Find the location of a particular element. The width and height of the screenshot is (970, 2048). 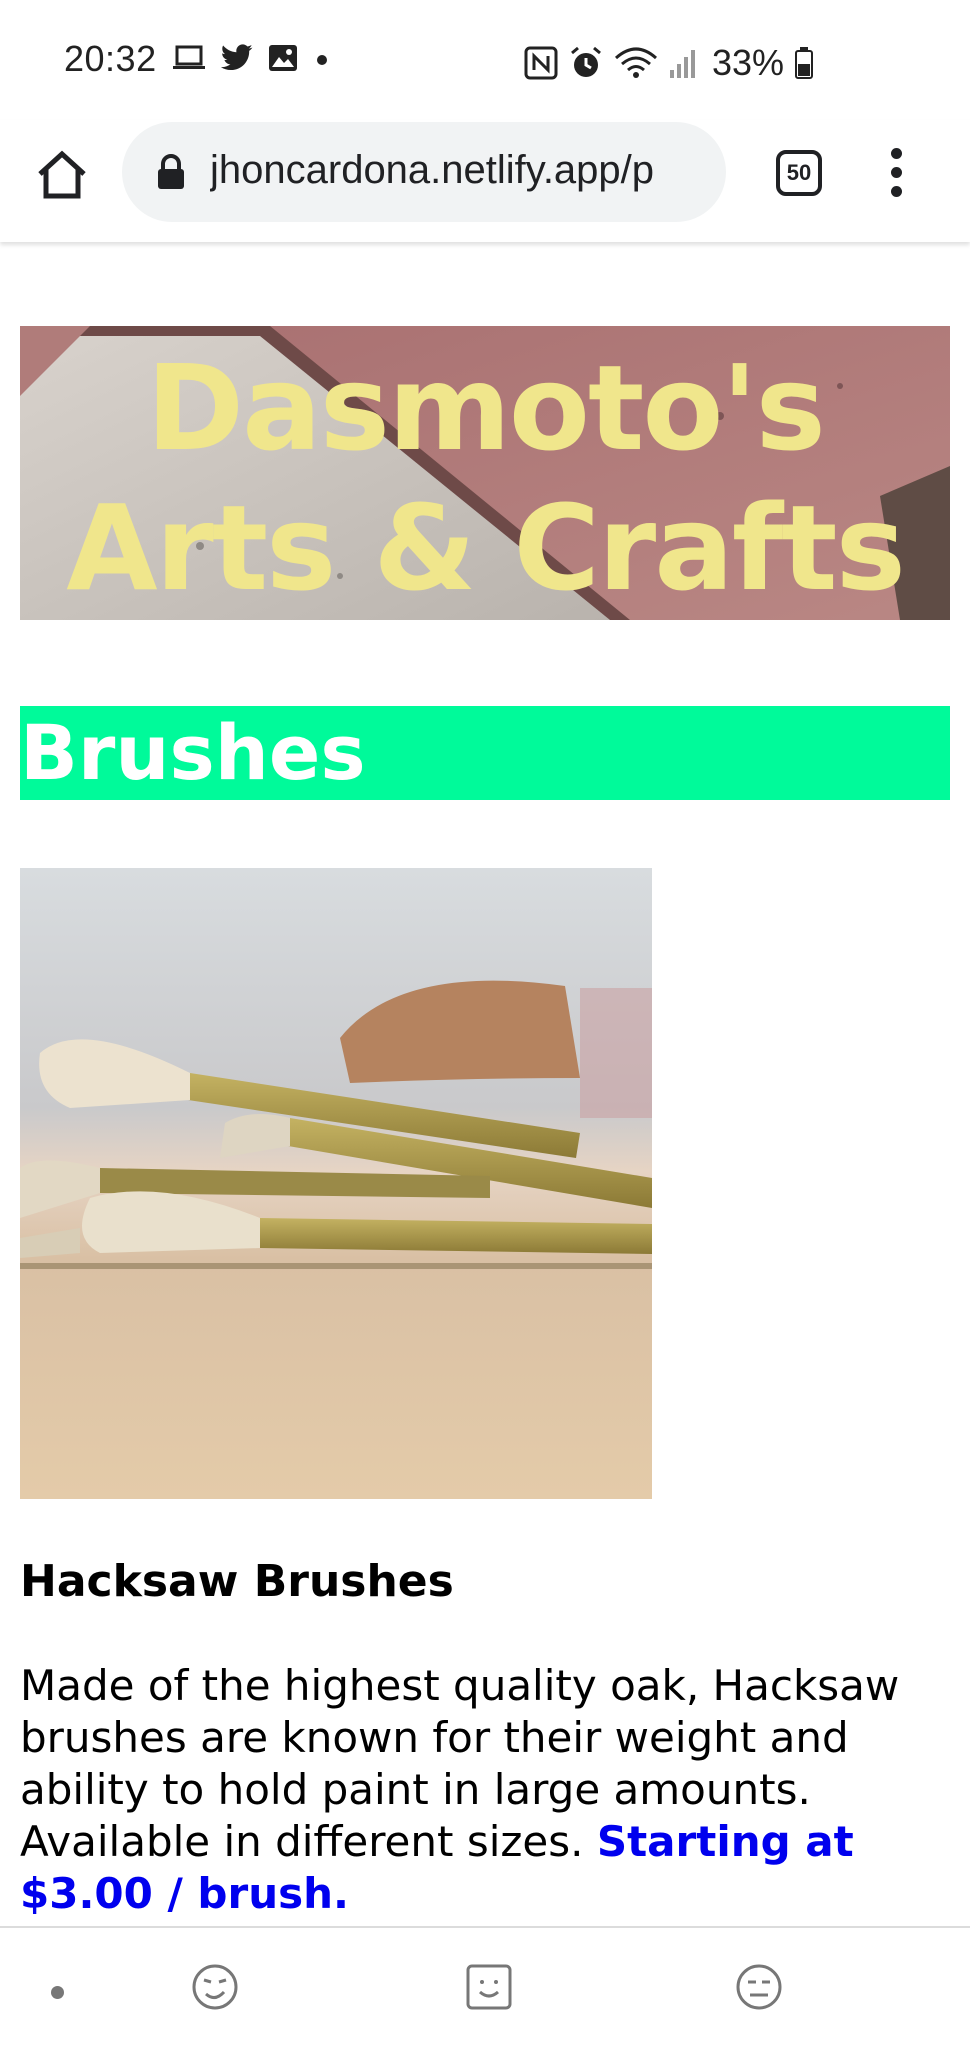

wifi-icon is located at coordinates (636, 62).